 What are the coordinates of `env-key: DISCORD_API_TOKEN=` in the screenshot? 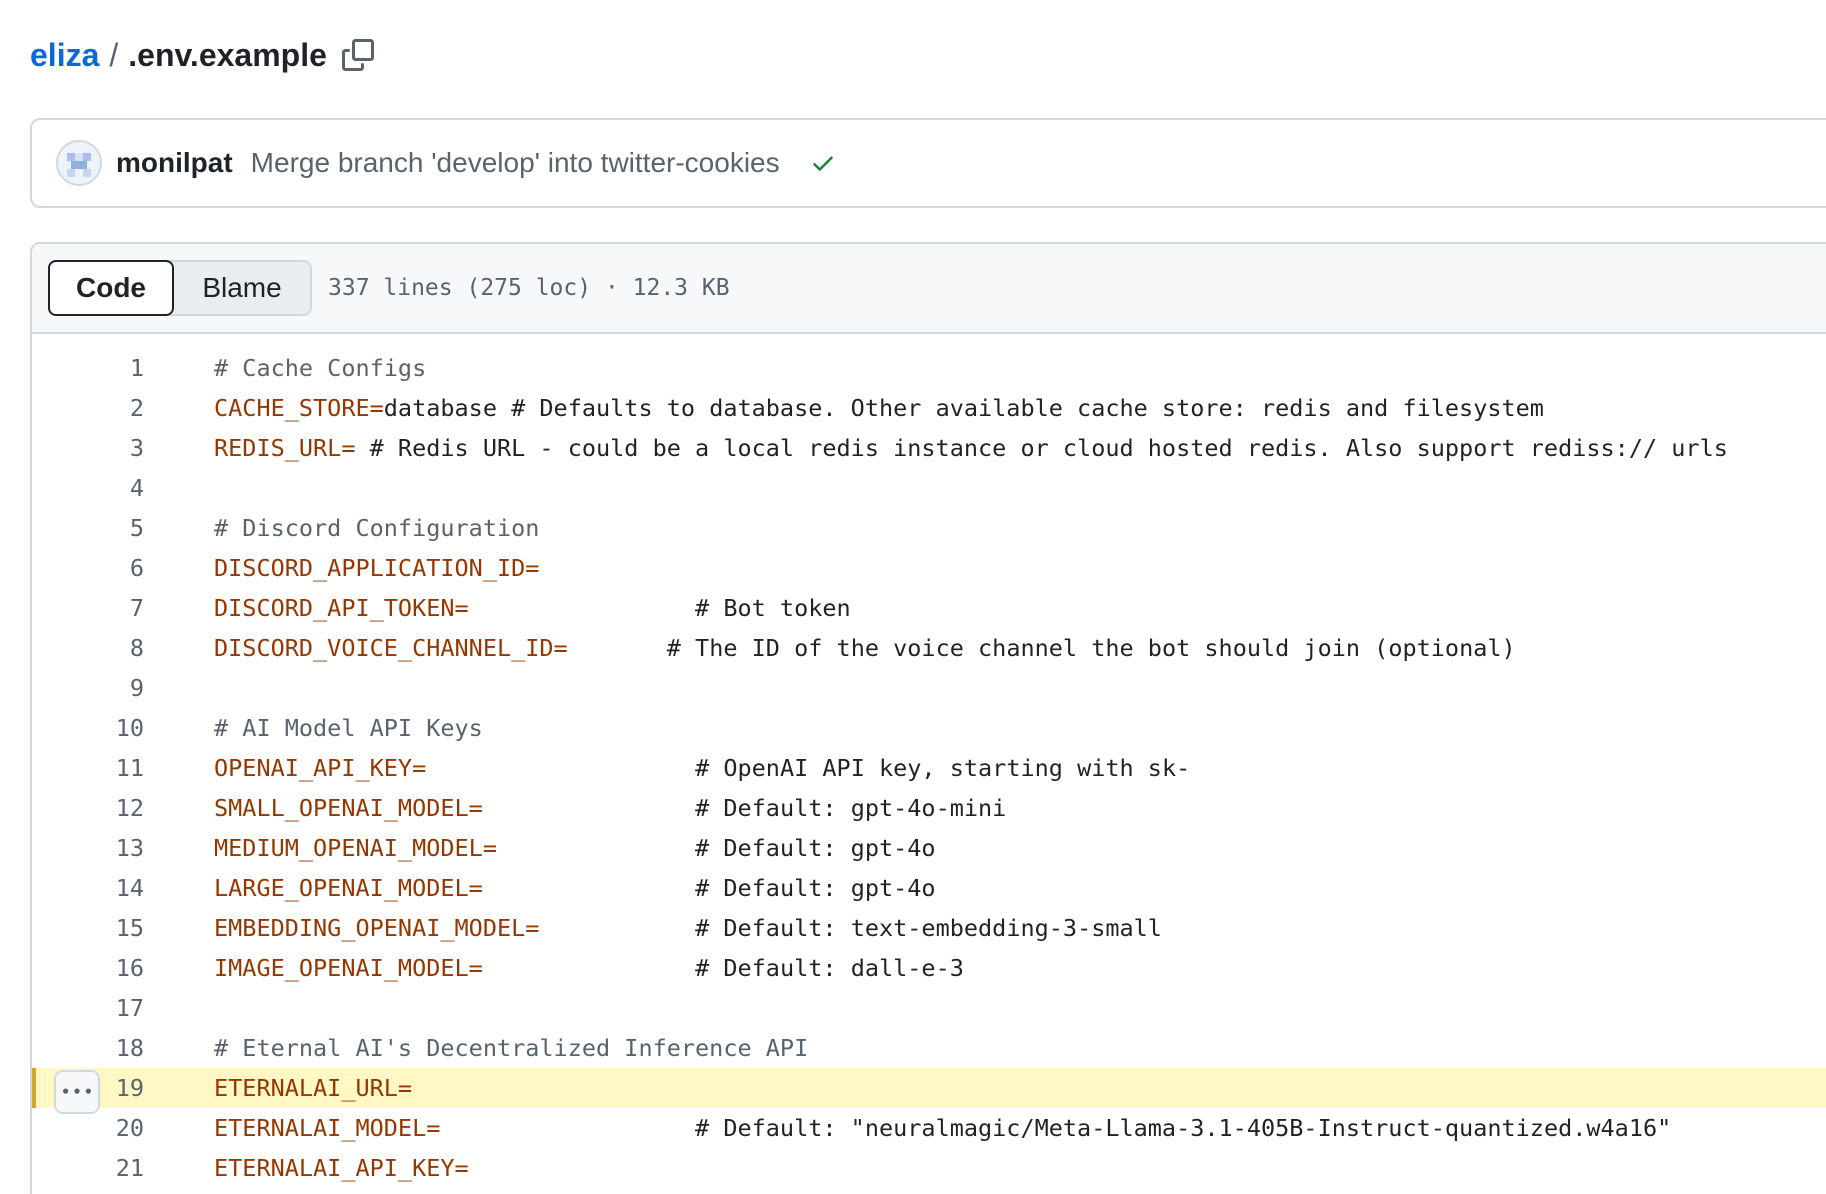 It's located at (341, 608).